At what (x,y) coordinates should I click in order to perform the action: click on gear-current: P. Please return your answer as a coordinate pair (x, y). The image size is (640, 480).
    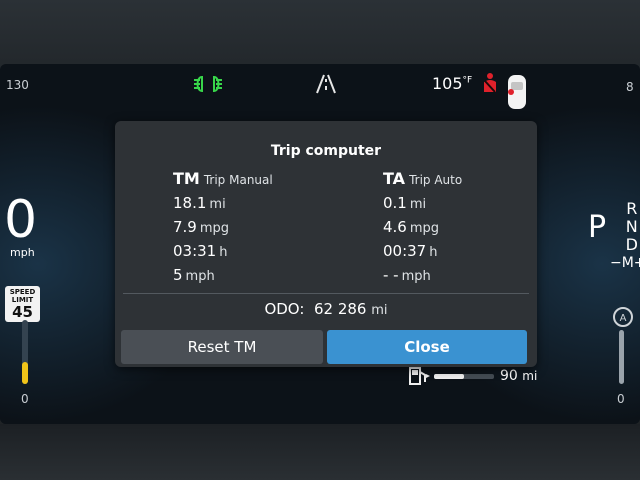
    Looking at the image, I should click on (597, 227).